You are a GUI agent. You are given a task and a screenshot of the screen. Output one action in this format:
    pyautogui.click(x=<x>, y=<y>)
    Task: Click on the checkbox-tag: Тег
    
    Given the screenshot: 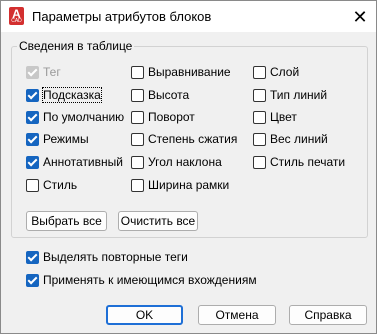 What is the action you would take?
    pyautogui.click(x=43, y=72)
    